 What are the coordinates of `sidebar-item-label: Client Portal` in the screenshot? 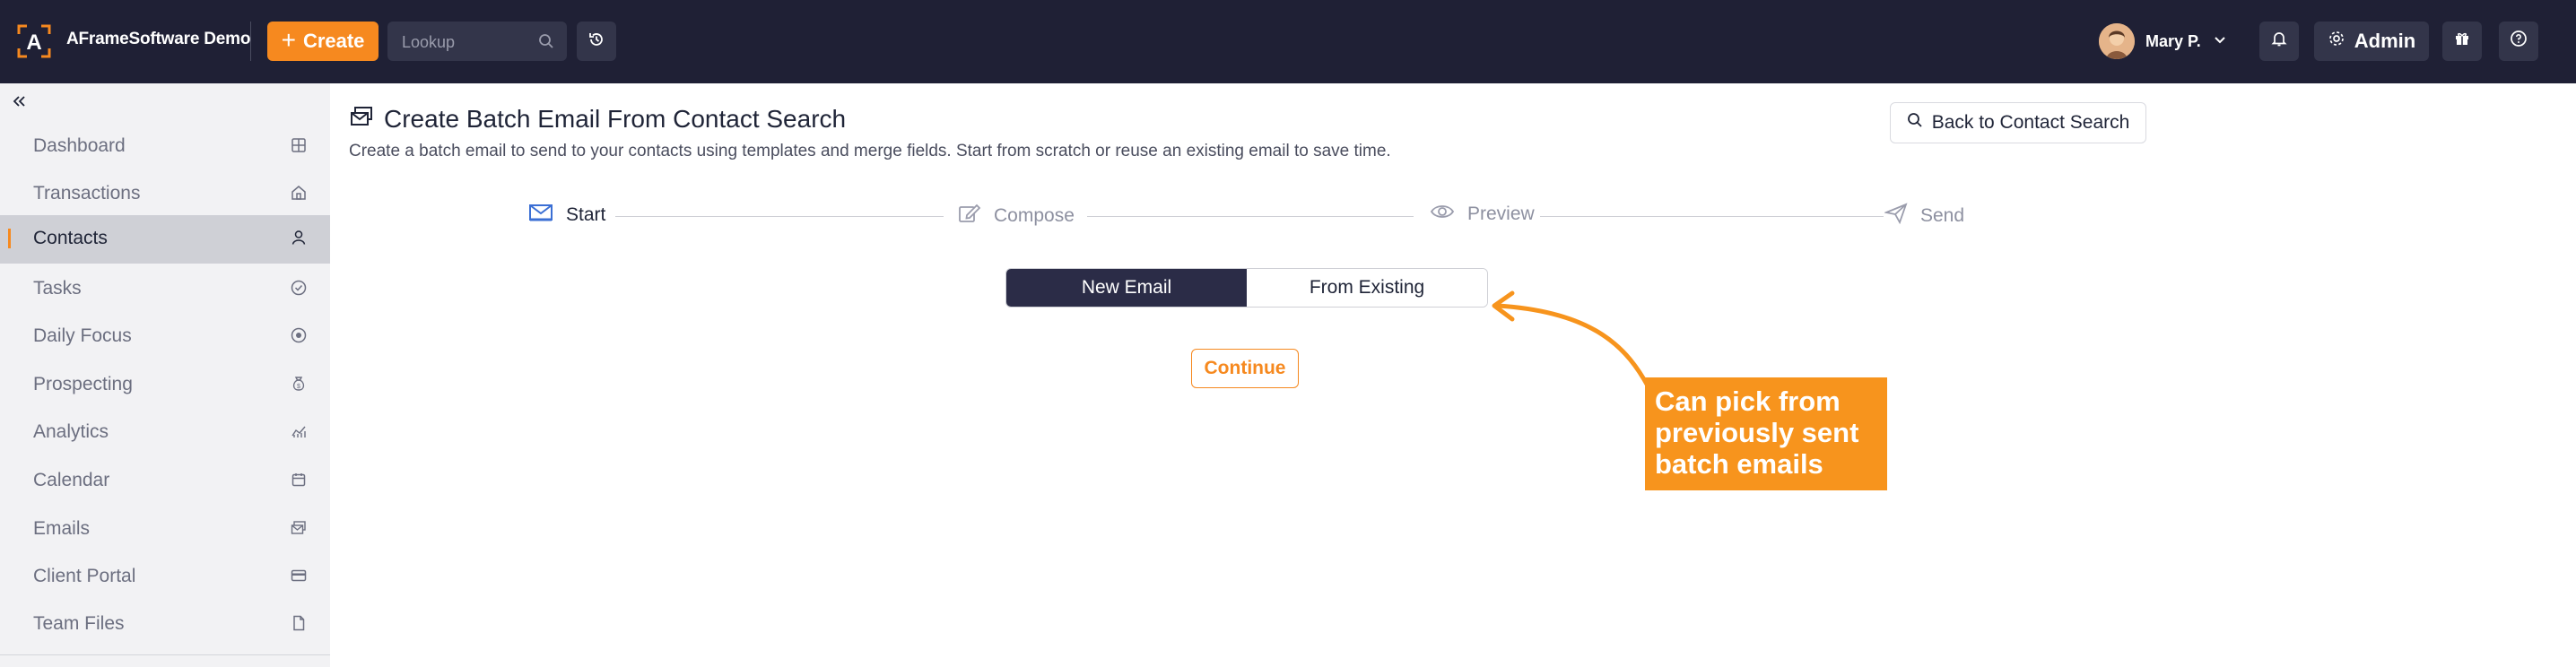 It's located at (84, 576).